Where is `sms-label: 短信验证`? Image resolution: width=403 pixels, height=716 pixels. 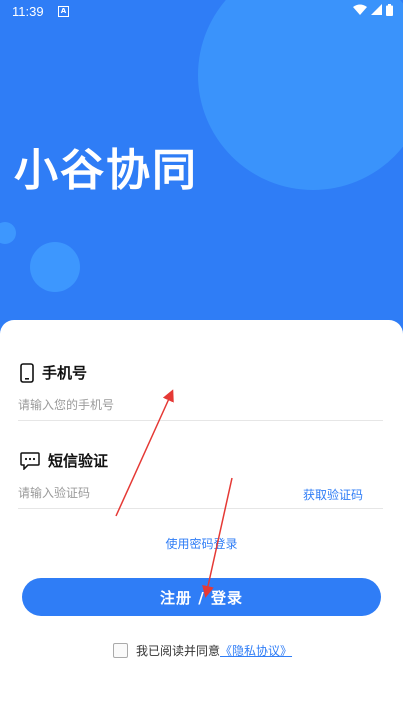 sms-label: 短信验证 is located at coordinates (78, 461).